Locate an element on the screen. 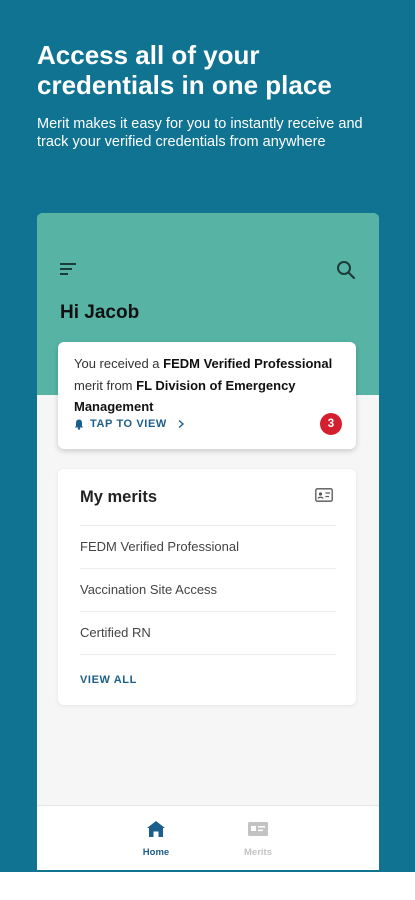 This screenshot has width=415, height=900. tap-to-view-label: TAP TO VIEW is located at coordinates (128, 424).